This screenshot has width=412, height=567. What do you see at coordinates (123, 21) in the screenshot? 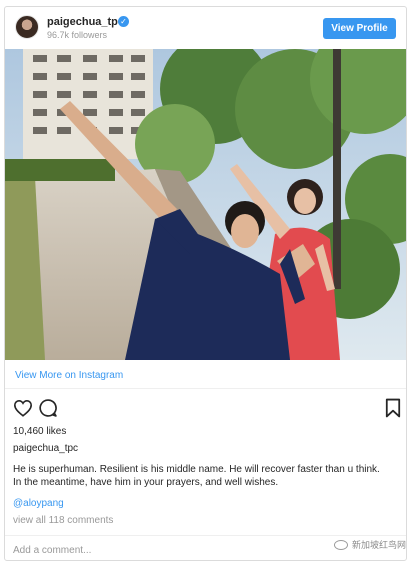
I see `verified-badge-icon: ✓` at bounding box center [123, 21].